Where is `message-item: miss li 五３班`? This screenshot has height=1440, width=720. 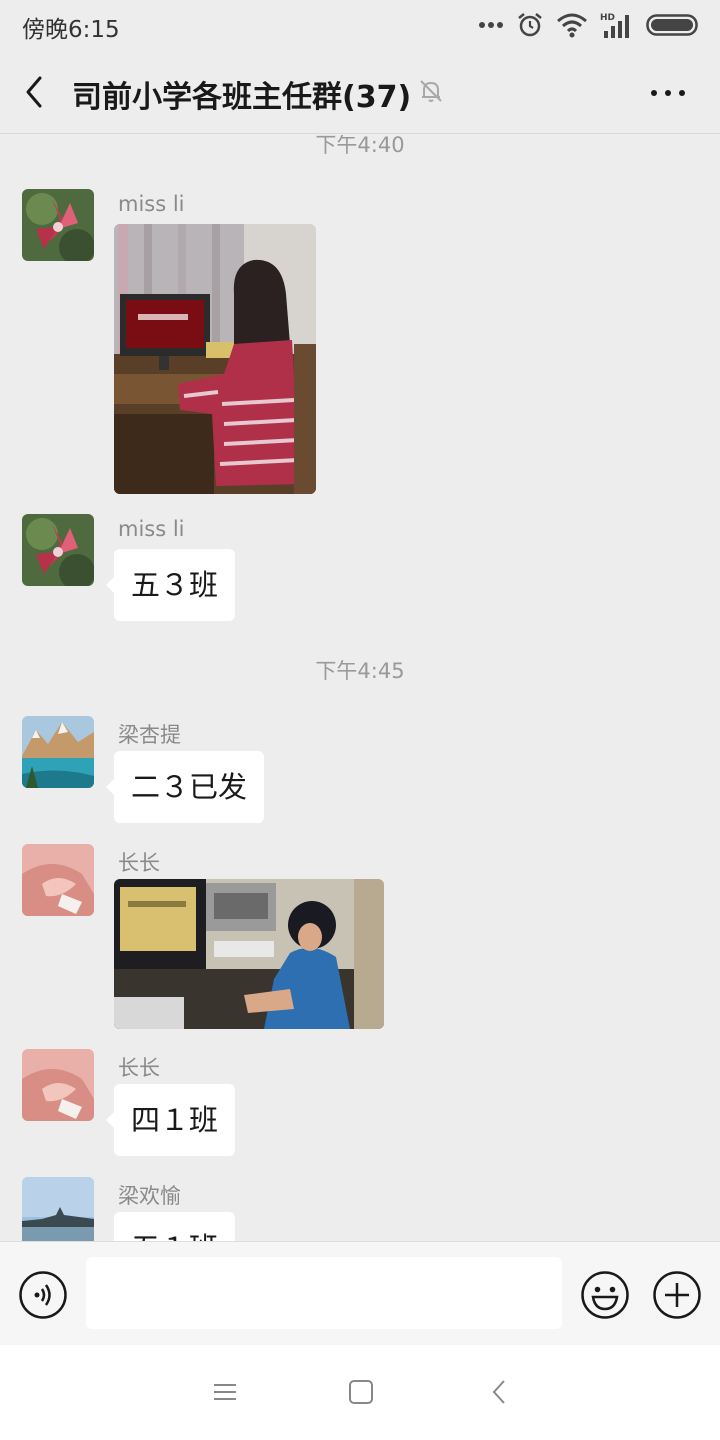 message-item: miss li 五３班 is located at coordinates (362, 569).